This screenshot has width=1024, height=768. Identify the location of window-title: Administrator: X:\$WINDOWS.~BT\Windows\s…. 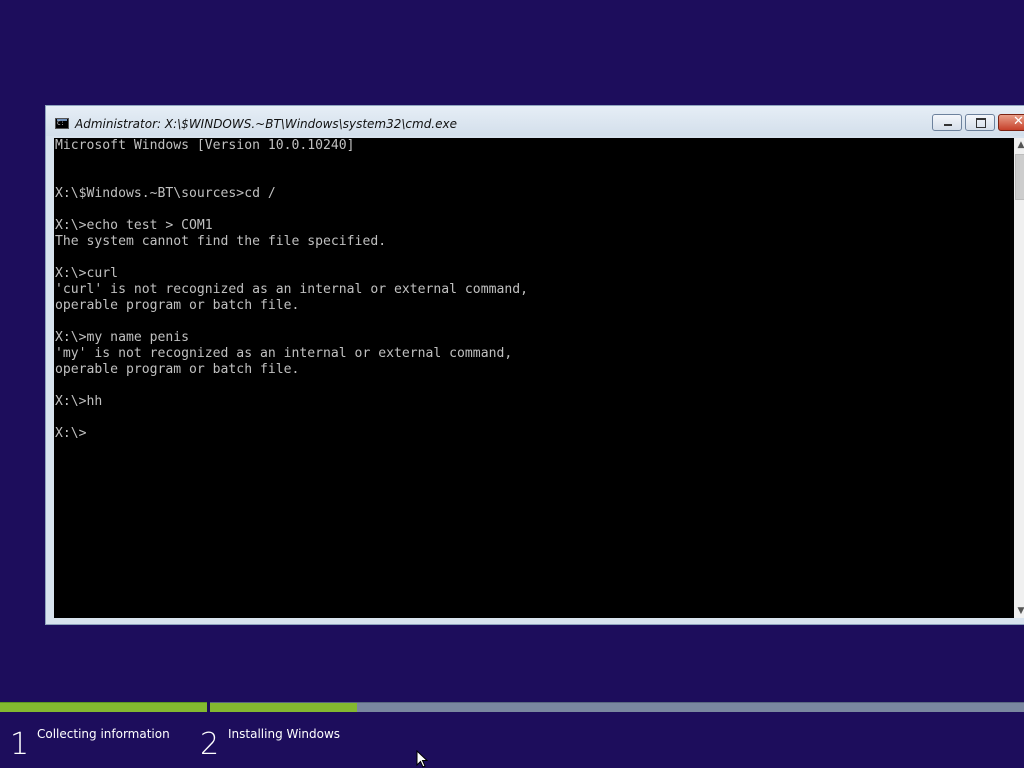
(266, 124).